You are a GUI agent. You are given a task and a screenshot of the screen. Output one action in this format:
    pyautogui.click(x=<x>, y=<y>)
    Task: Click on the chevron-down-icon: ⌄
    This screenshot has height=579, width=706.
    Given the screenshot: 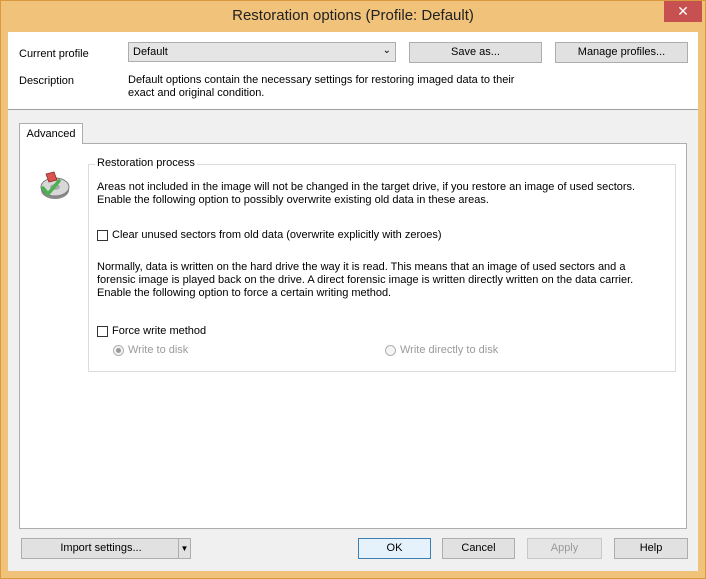 What is the action you would take?
    pyautogui.click(x=386, y=50)
    